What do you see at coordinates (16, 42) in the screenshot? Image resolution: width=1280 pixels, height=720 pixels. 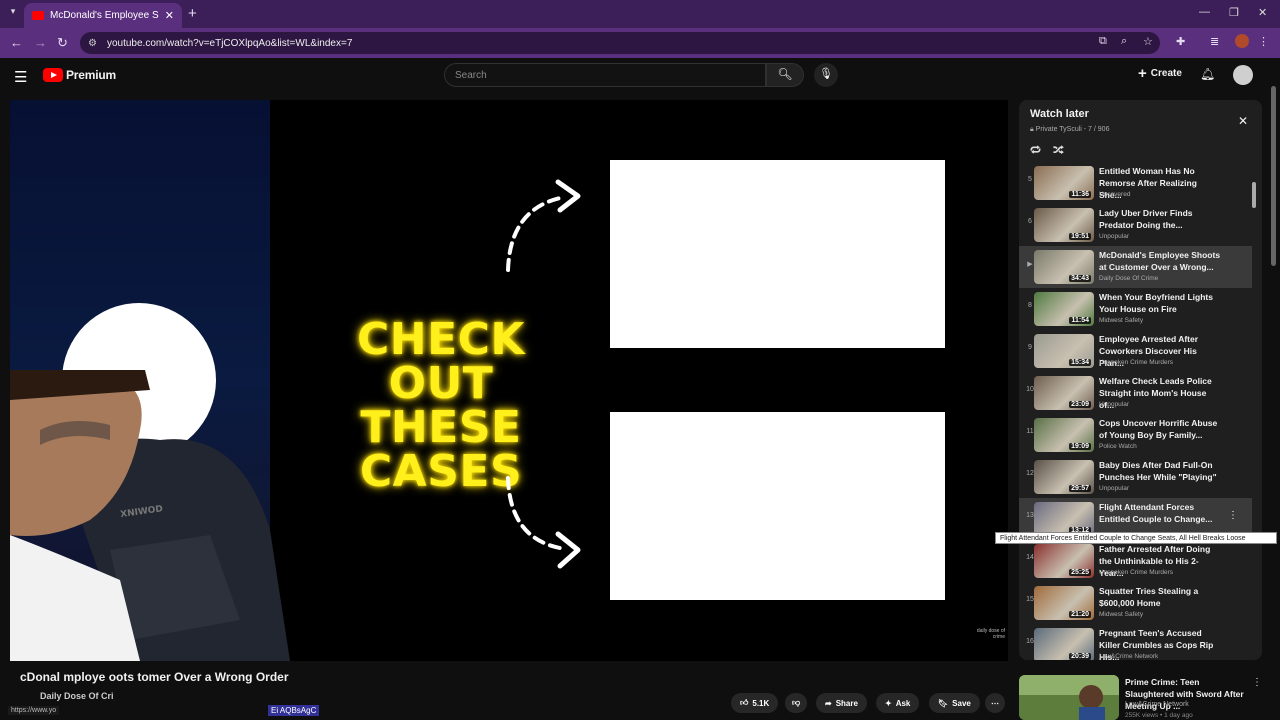 I see `back-icon: ←` at bounding box center [16, 42].